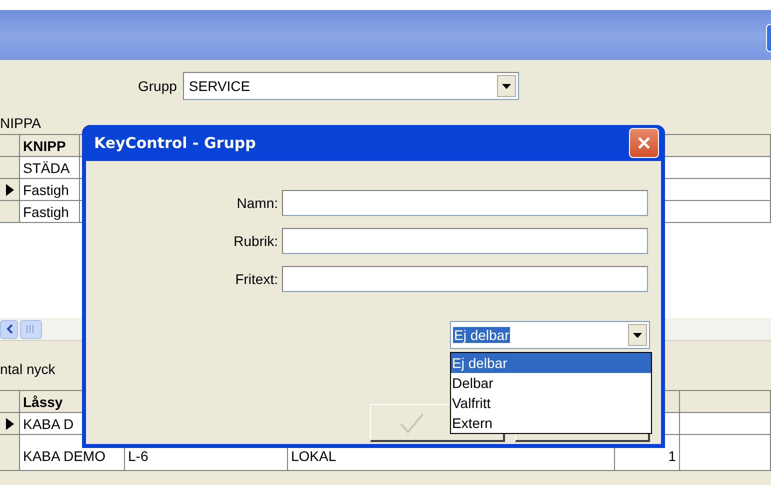 This screenshot has height=485, width=771. What do you see at coordinates (550, 335) in the screenshot?
I see `type-dropdown: Ej delbar` at bounding box center [550, 335].